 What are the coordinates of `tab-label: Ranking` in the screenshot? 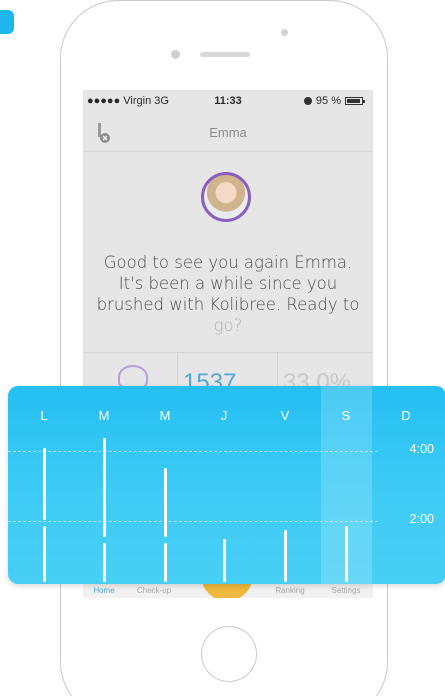 It's located at (290, 590).